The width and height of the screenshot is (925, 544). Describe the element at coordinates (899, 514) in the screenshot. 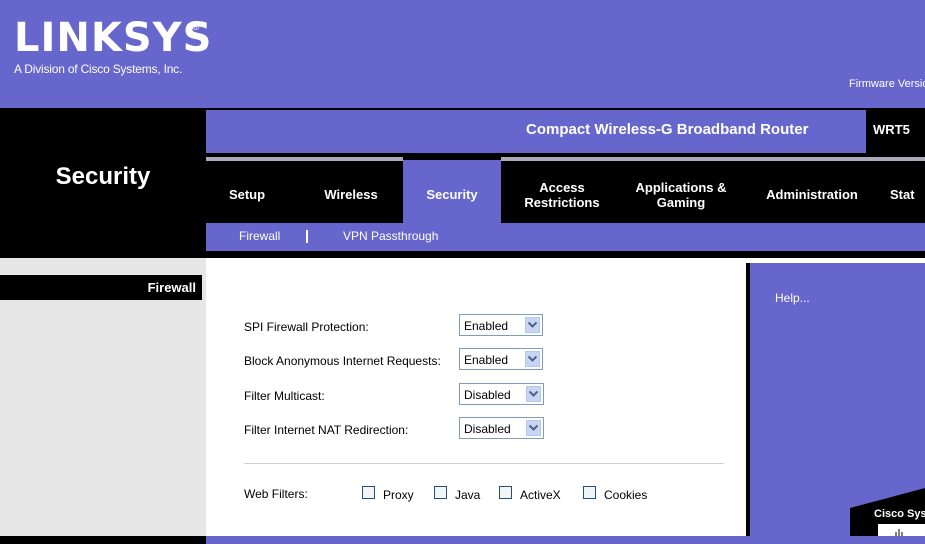

I see `cisco-logo-text: Cisco Syst` at that location.